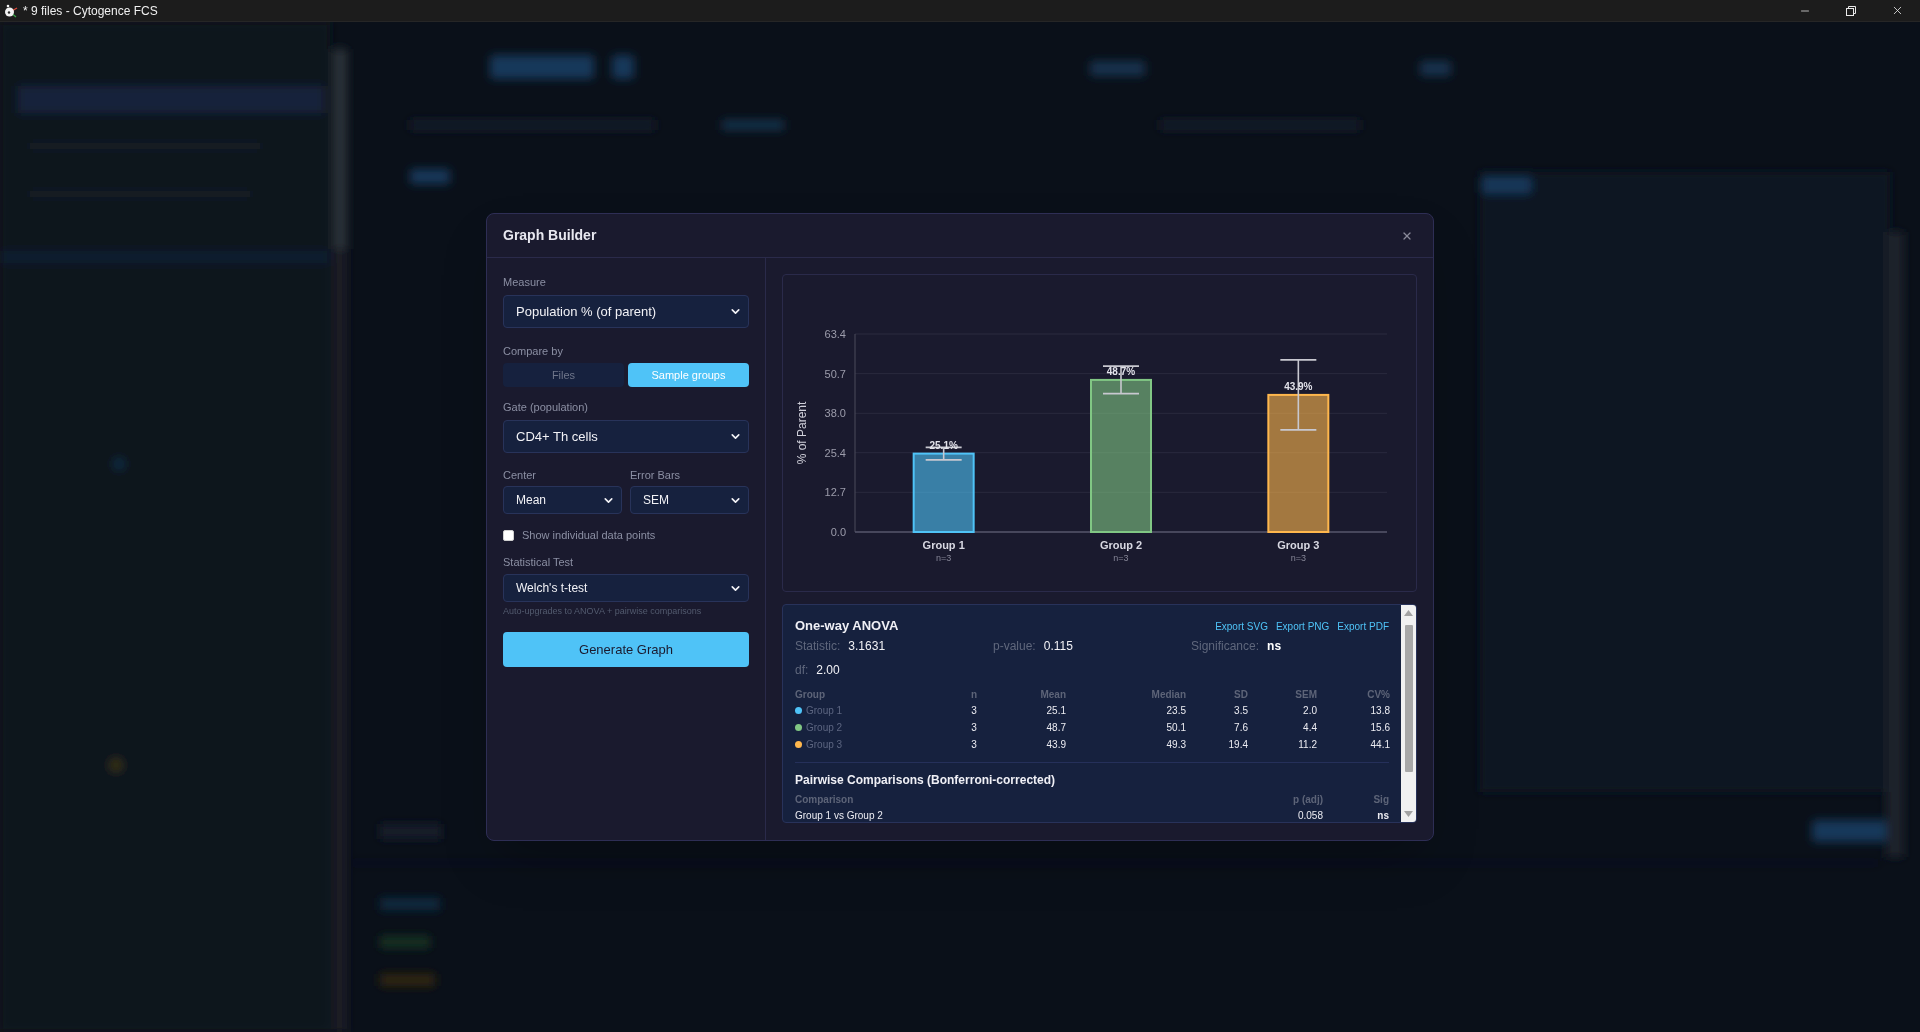 Image resolution: width=1920 pixels, height=1032 pixels. What do you see at coordinates (90, 10) in the screenshot?
I see `window-title: * 9 files - Cytogence FCS` at bounding box center [90, 10].